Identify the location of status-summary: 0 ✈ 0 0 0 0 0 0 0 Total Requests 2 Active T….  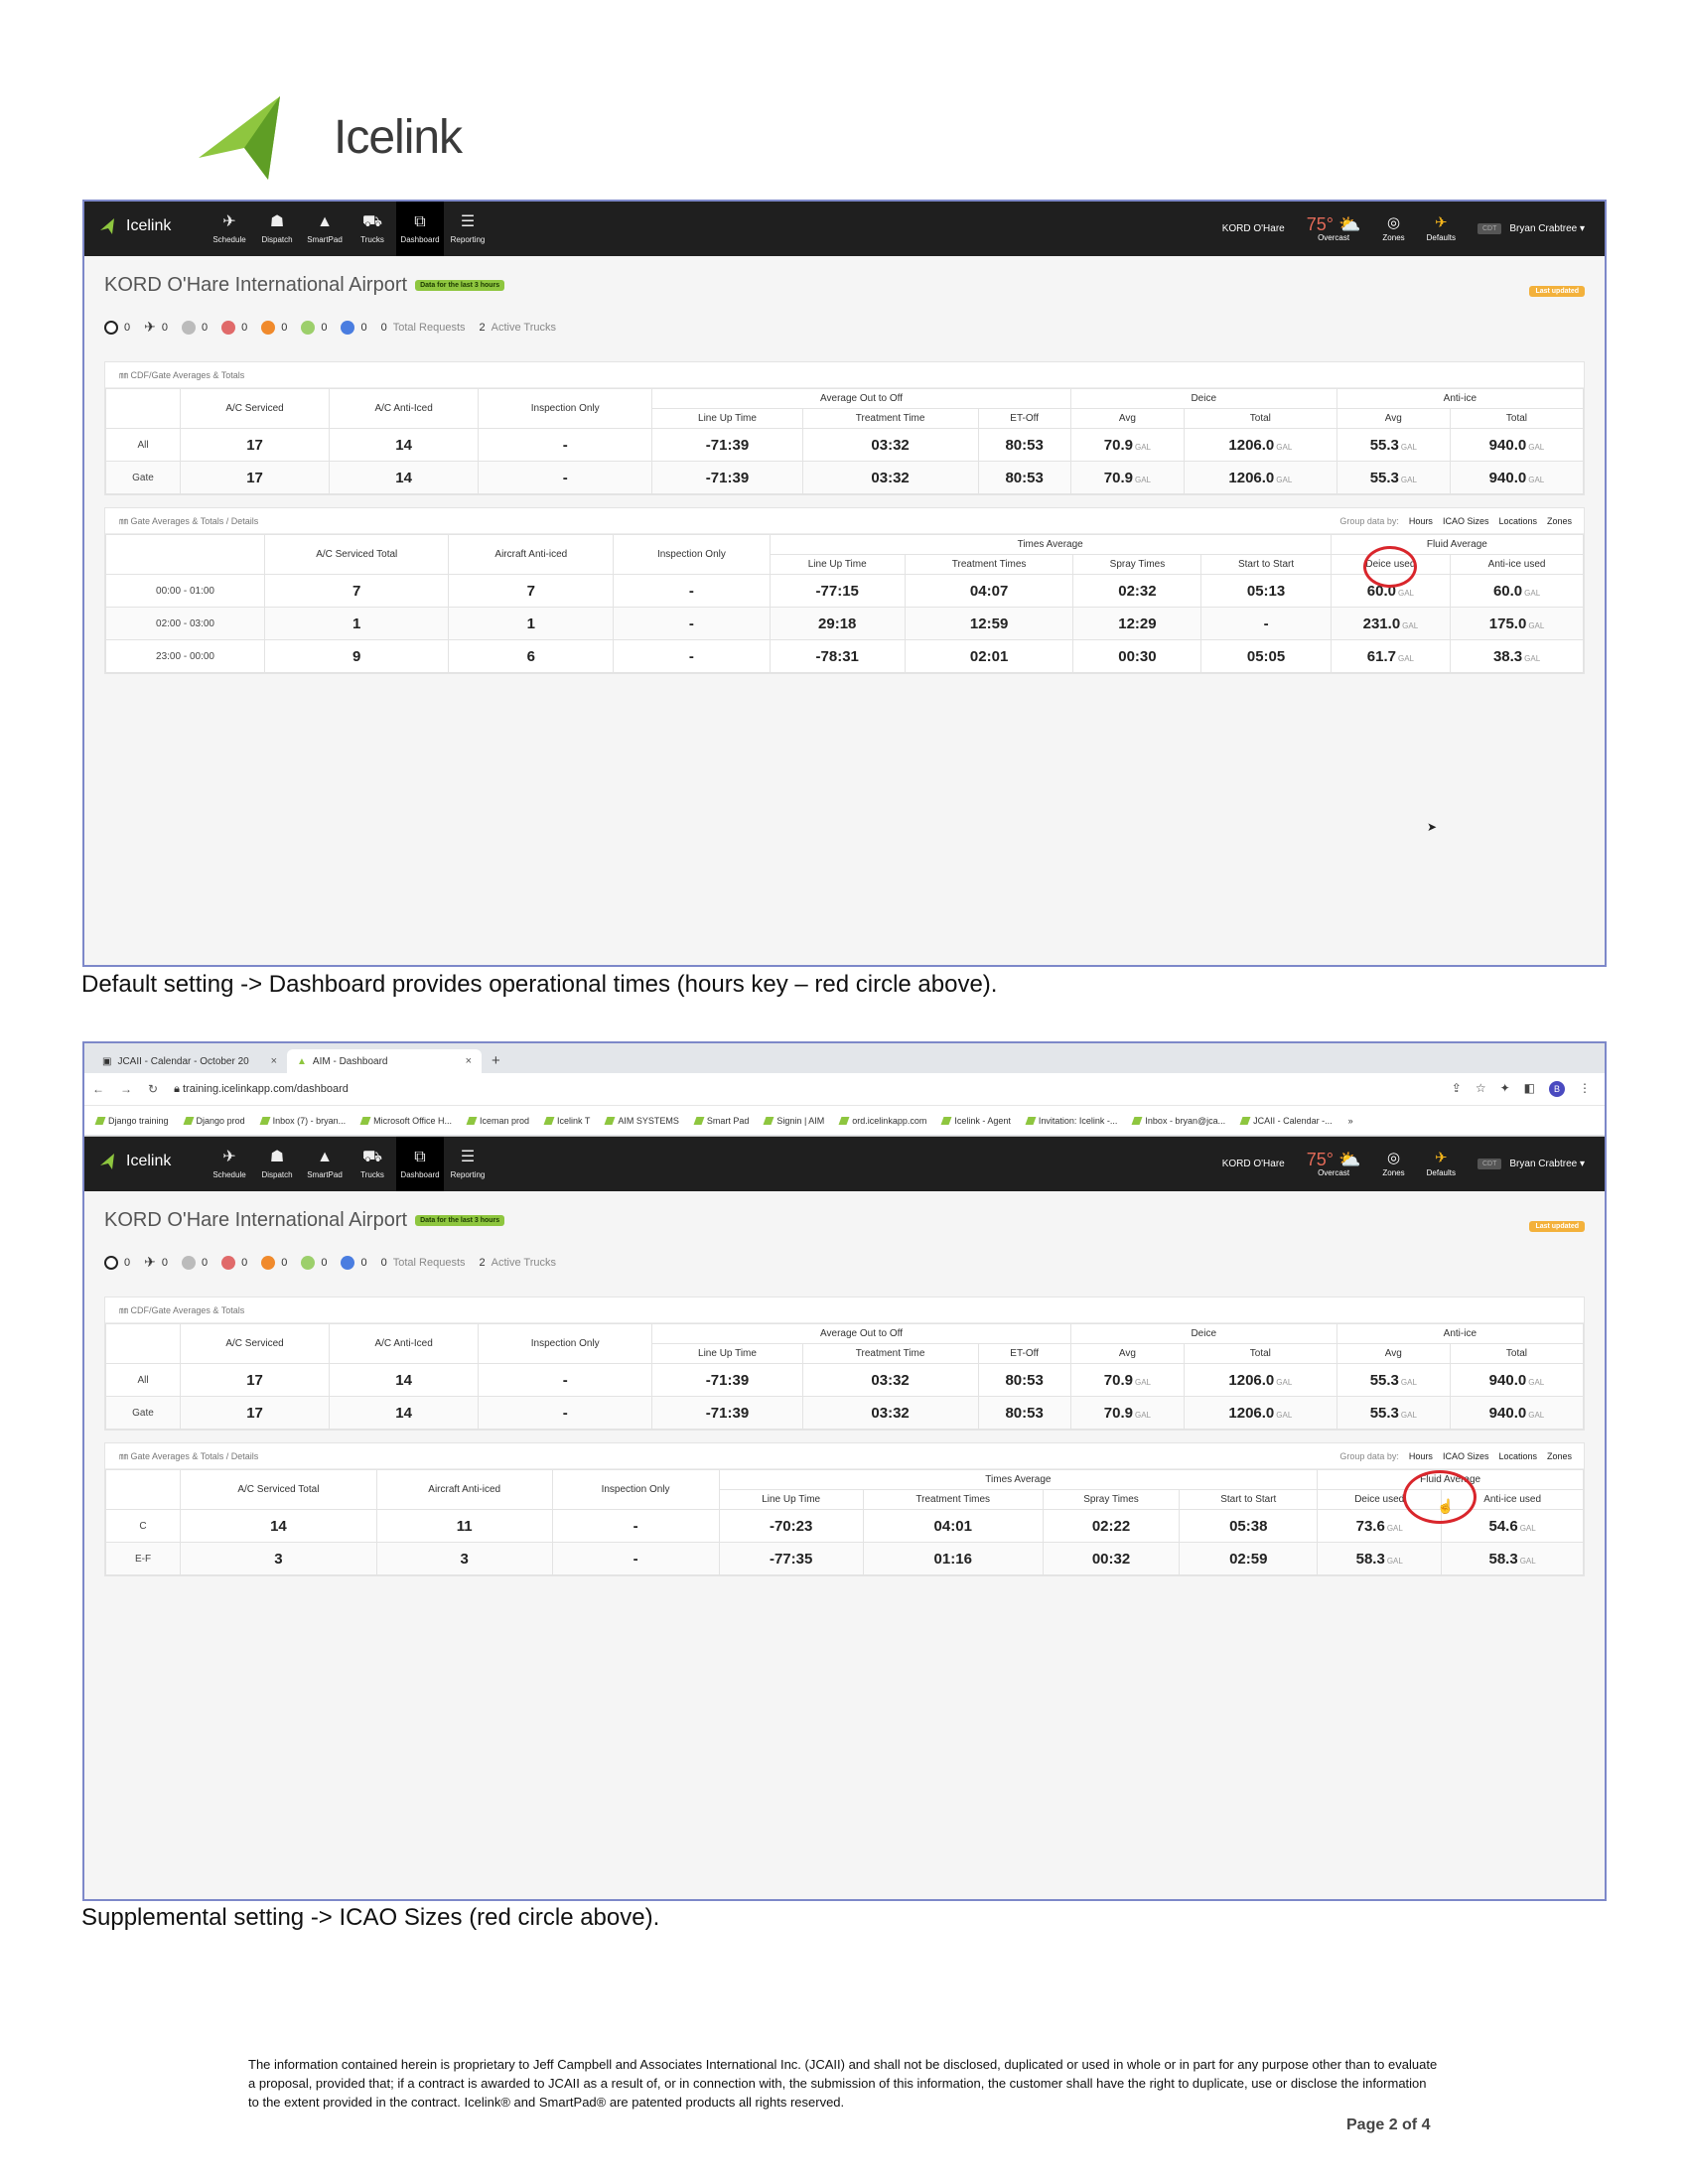
(844, 1262).